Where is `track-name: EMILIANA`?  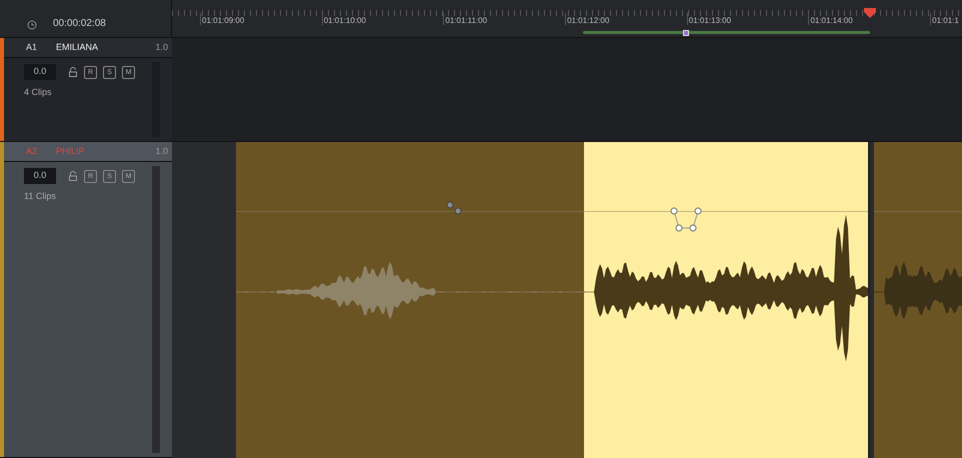 track-name: EMILIANA is located at coordinates (78, 47).